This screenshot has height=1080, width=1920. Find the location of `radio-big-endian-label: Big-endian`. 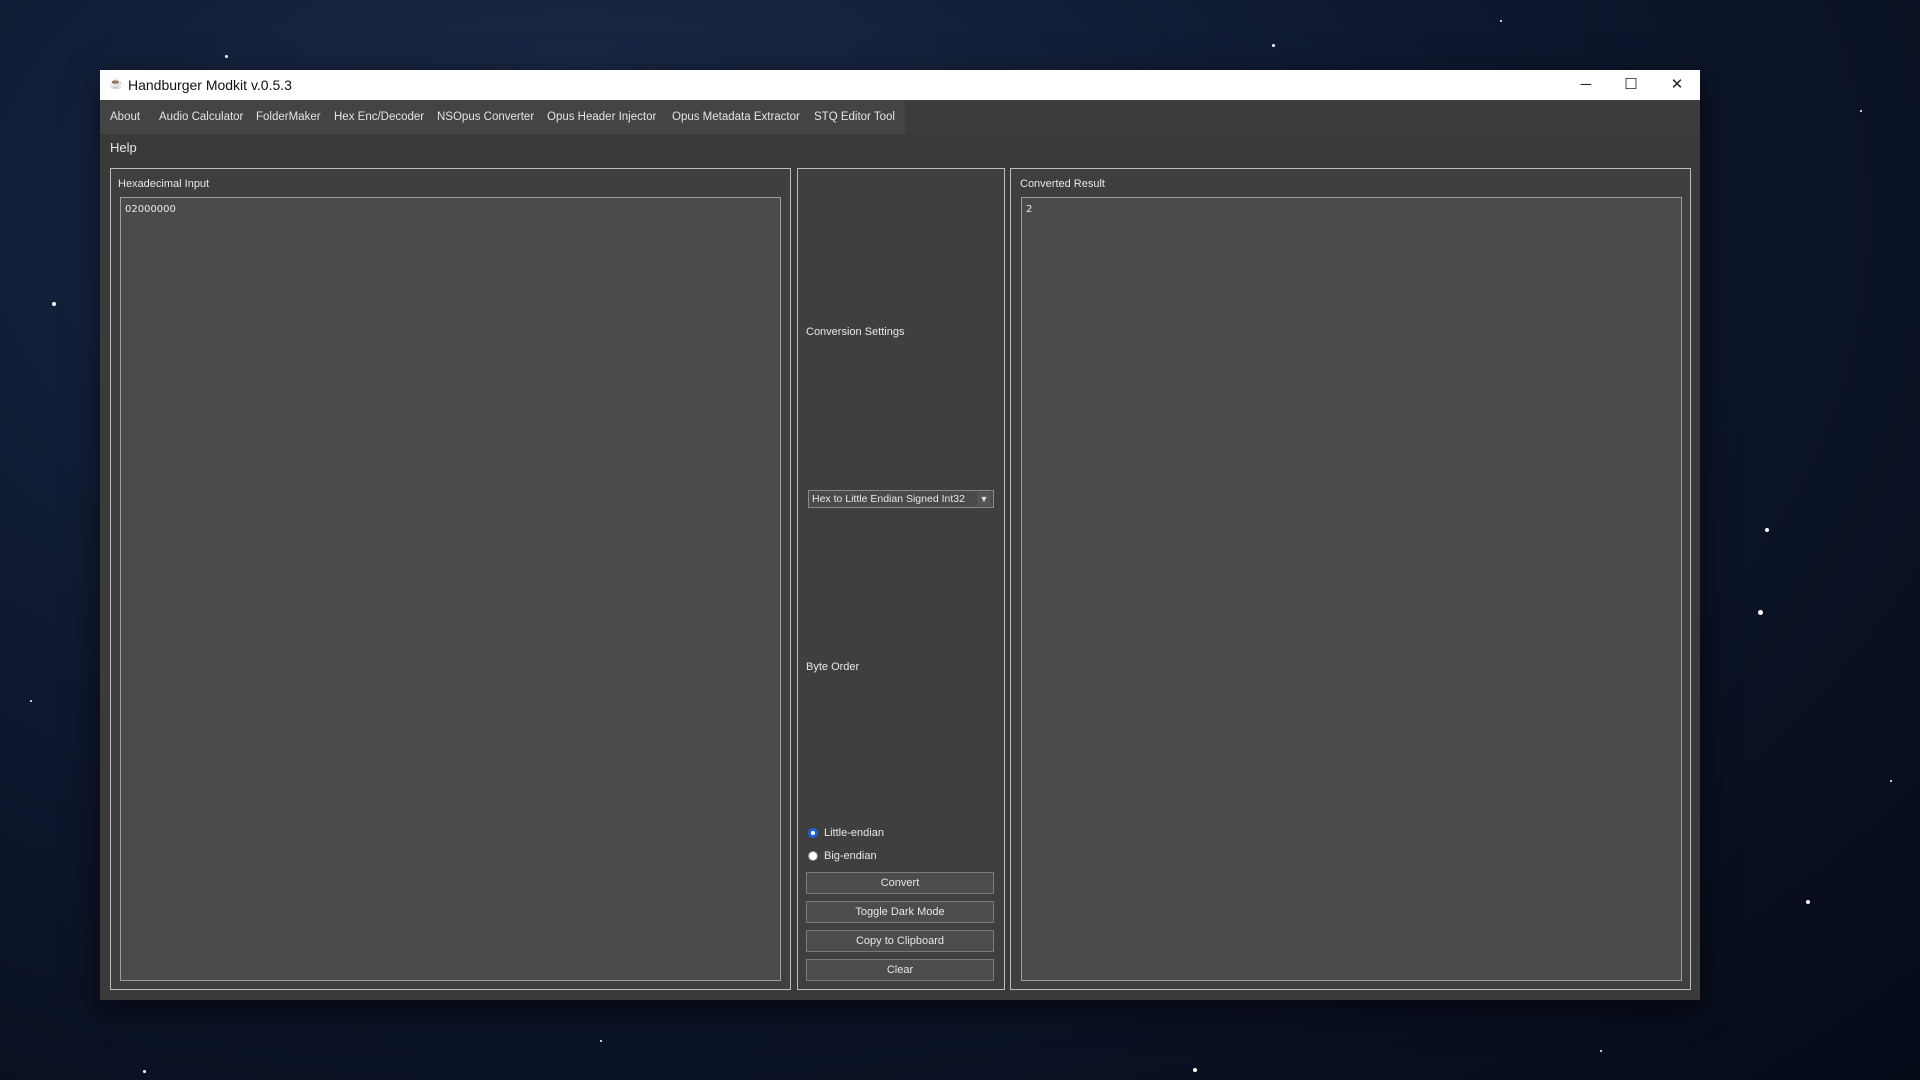

radio-big-endian-label: Big-endian is located at coordinates (850, 856).